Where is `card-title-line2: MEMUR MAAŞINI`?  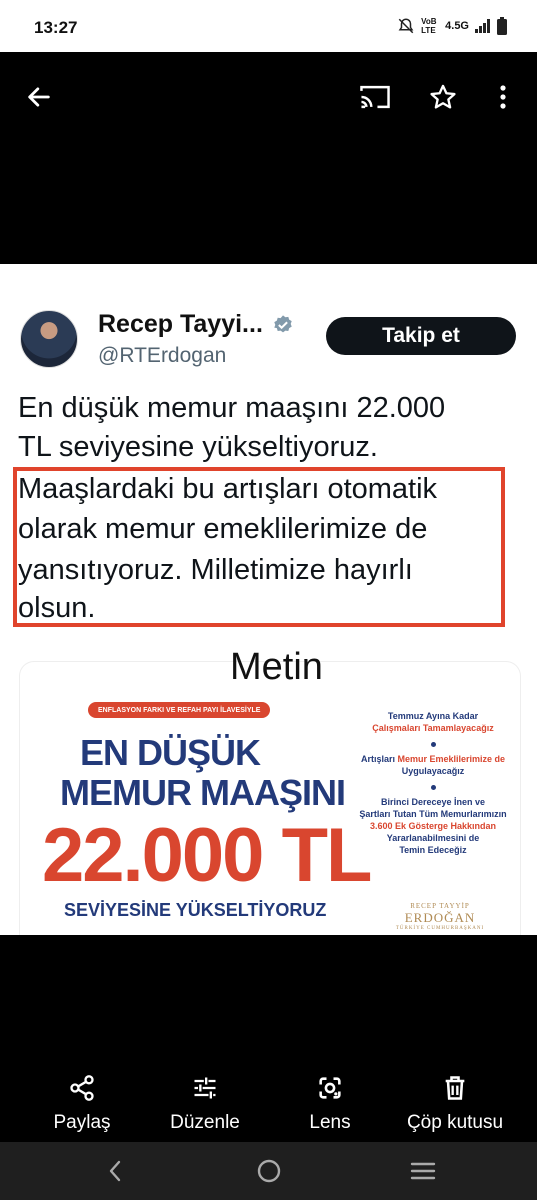
card-title-line2: MEMUR MAAŞINI is located at coordinates (203, 792).